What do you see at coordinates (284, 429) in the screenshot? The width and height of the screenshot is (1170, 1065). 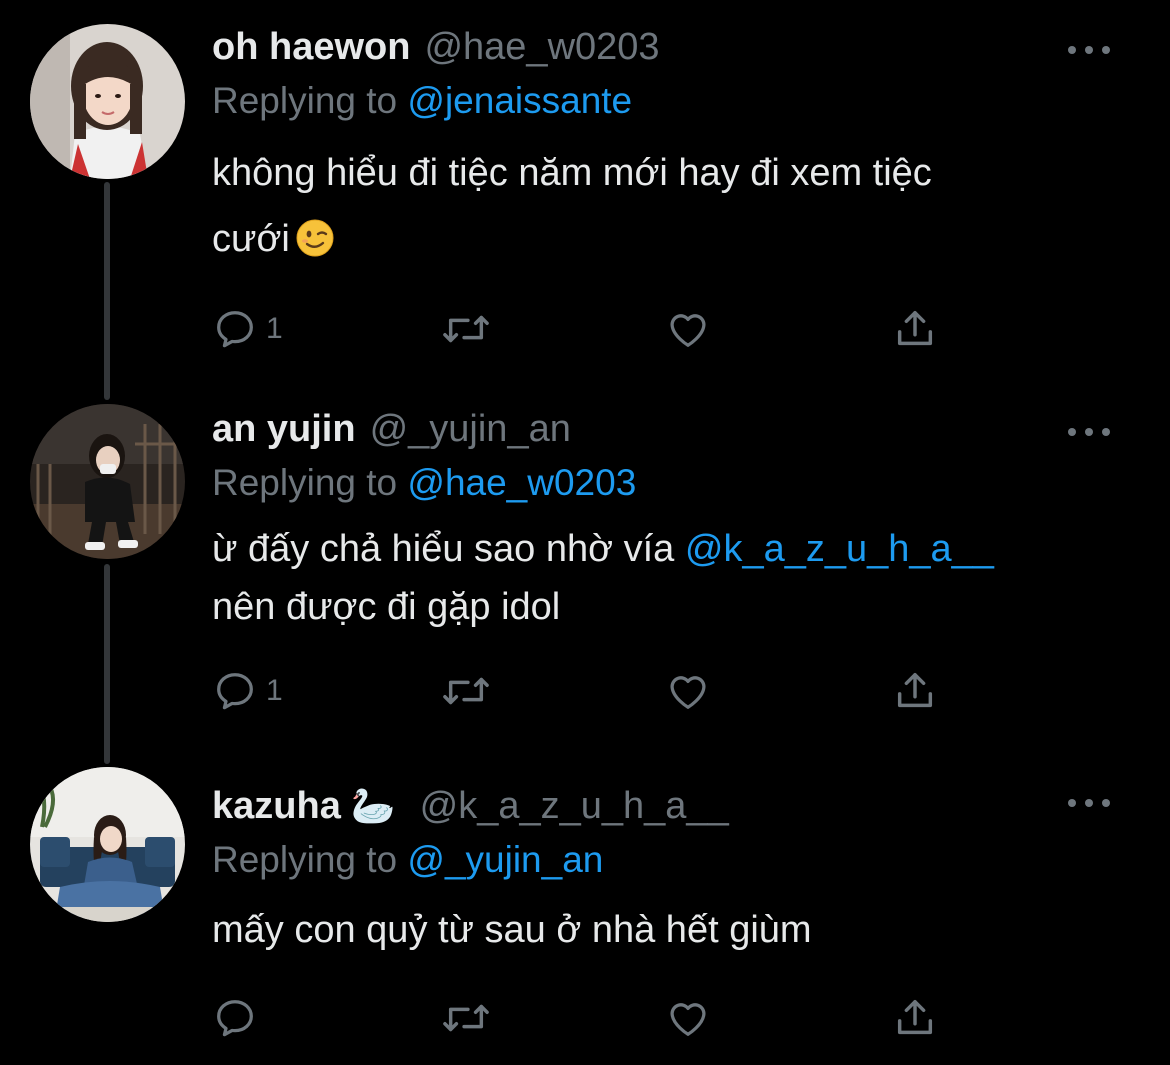 I see `display-name: an yujin` at bounding box center [284, 429].